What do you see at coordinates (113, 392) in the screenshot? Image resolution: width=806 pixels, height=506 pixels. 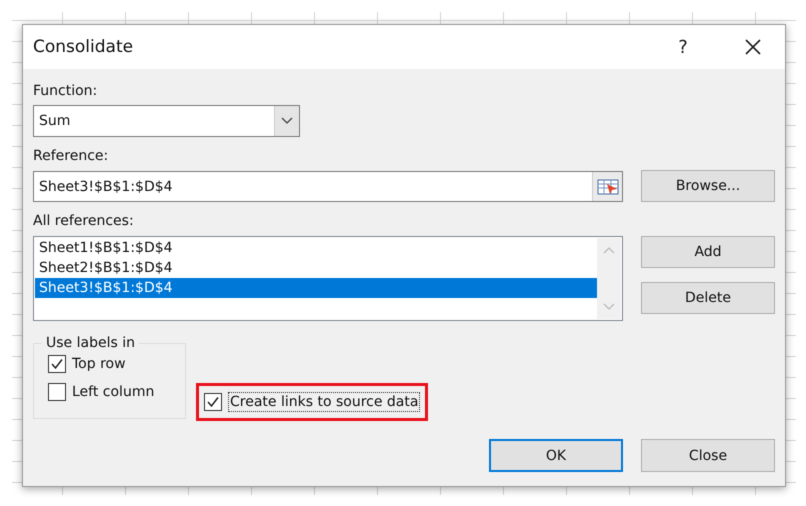 I see `checkbox-label: Left column` at bounding box center [113, 392].